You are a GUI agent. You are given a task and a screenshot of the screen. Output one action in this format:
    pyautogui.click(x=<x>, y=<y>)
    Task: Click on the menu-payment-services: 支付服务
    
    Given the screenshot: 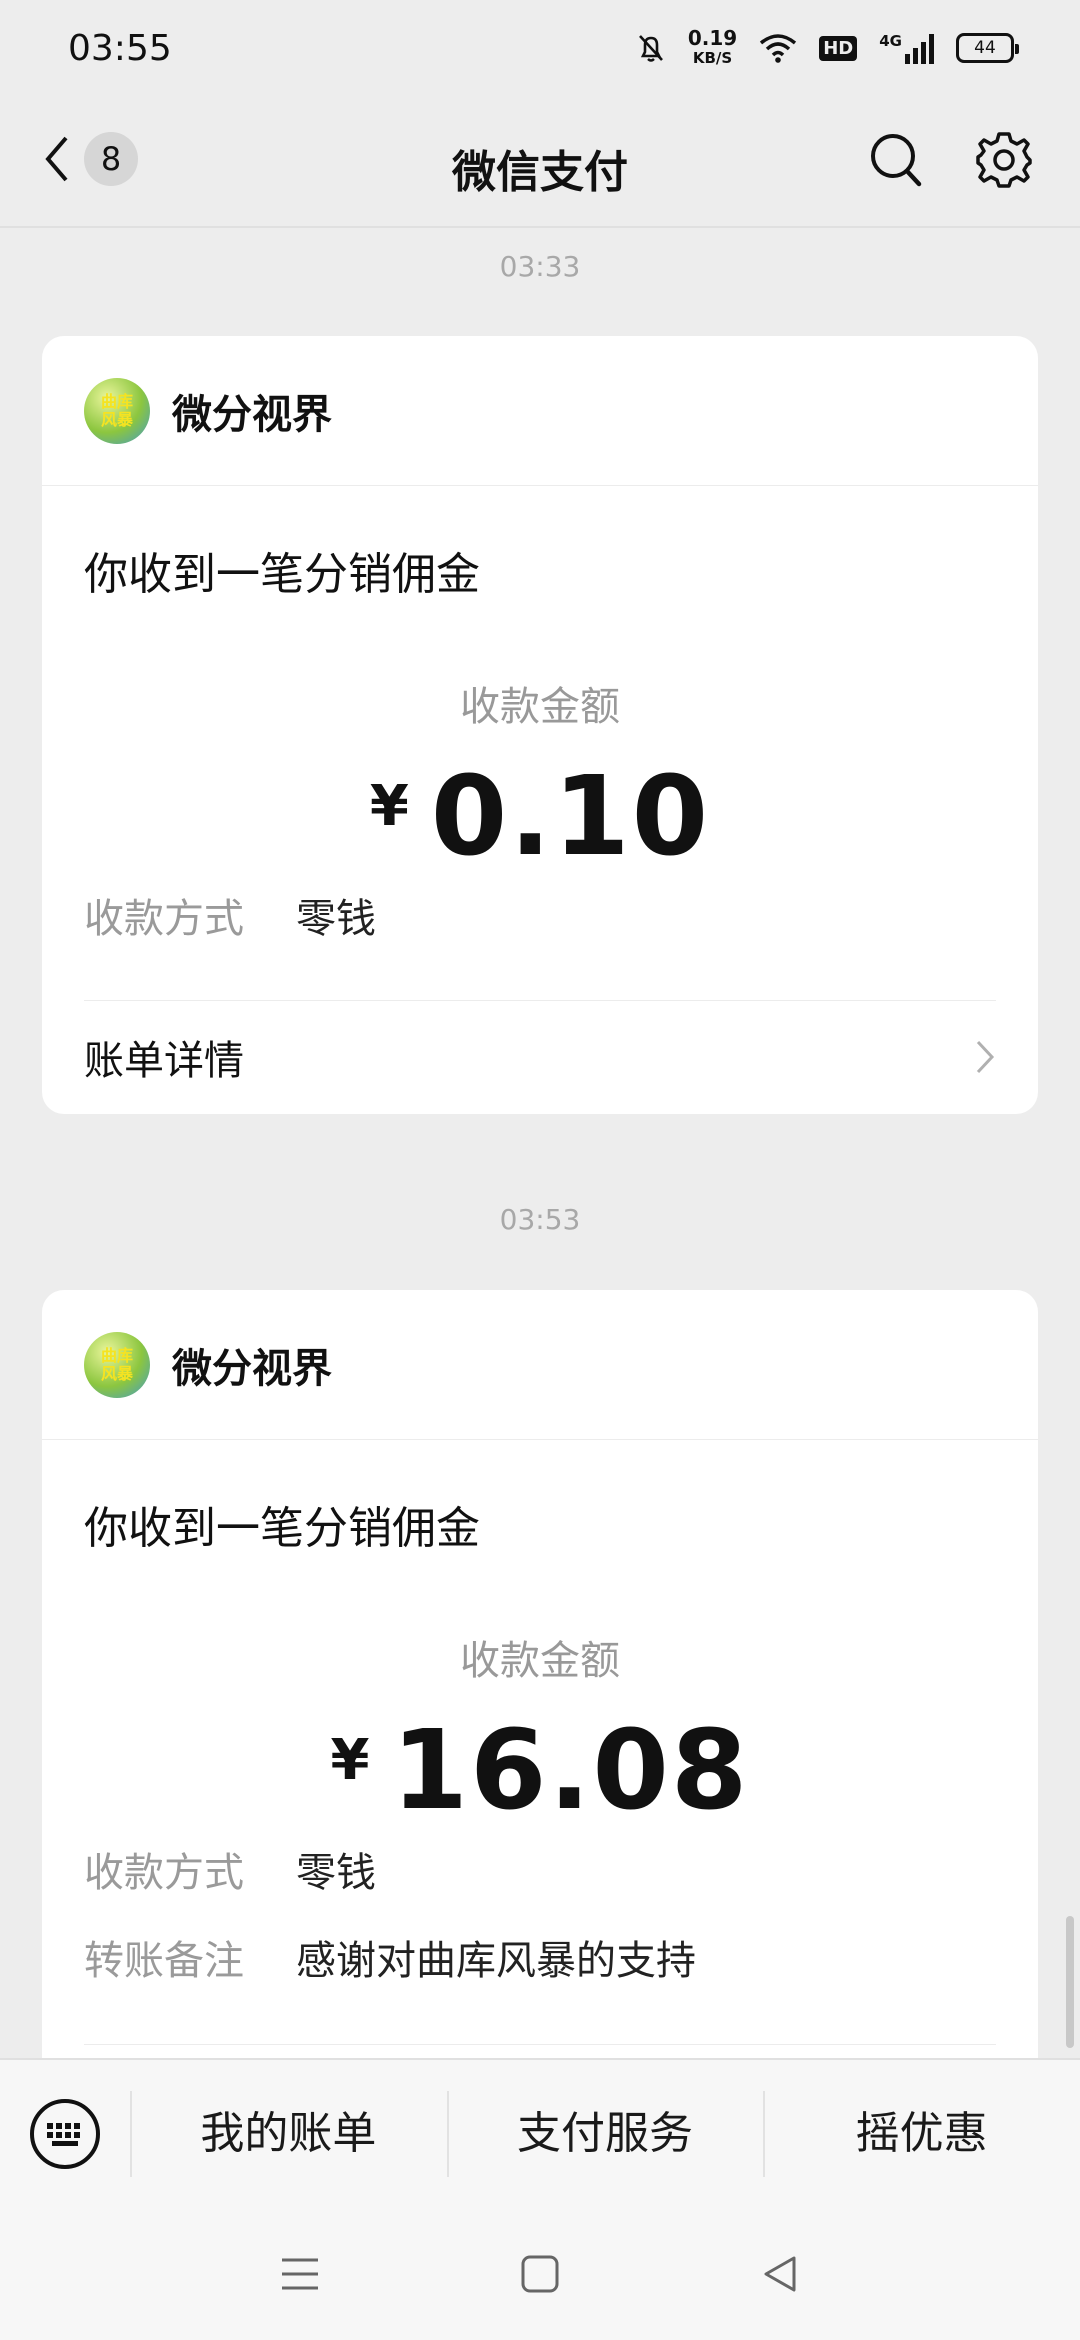 What is the action you would take?
    pyautogui.click(x=605, y=2134)
    